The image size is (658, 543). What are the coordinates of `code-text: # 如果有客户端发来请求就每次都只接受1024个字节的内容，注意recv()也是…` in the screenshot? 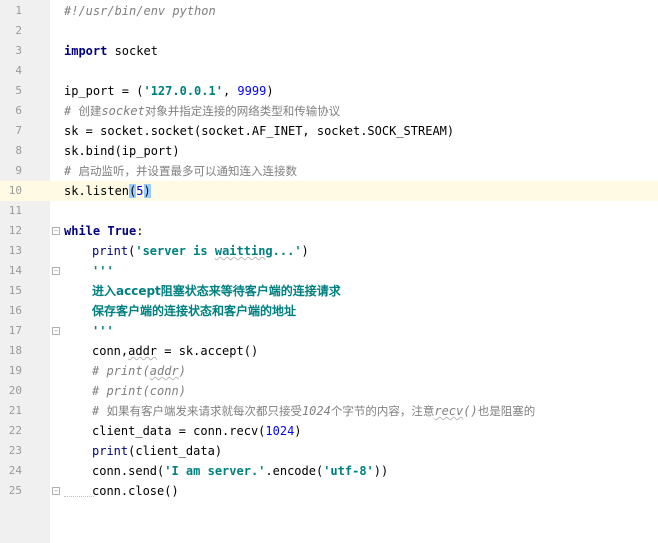 It's located at (313, 411).